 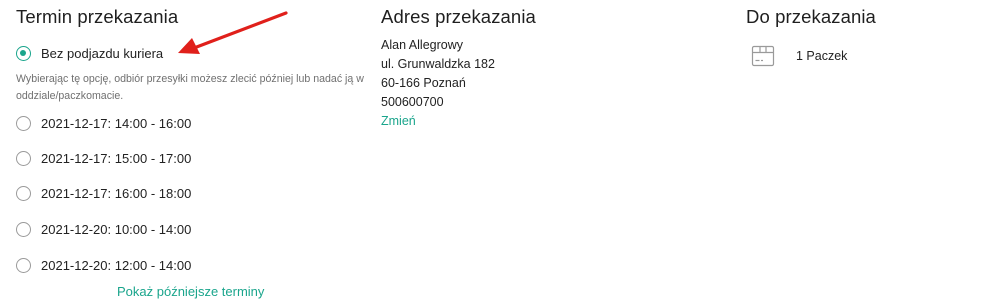 What do you see at coordinates (102, 53) in the screenshot?
I see `no-pickup-label: Bez podjazdu kuriera` at bounding box center [102, 53].